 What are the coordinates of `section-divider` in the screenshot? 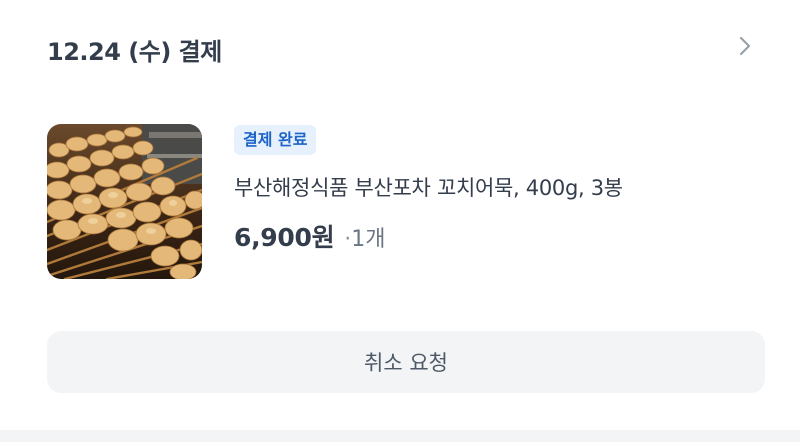 It's located at (400, 436).